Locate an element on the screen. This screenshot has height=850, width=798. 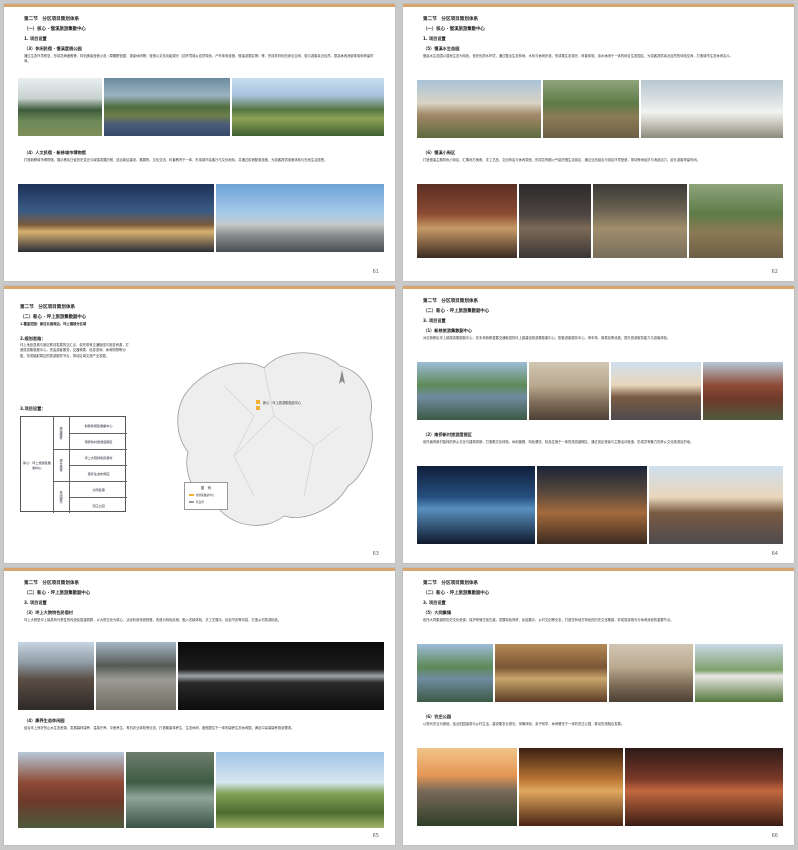
coverage-text: 1.覆盖范围：新区北面周边，坪上镇部分区域 is located at coordinates (53, 324).